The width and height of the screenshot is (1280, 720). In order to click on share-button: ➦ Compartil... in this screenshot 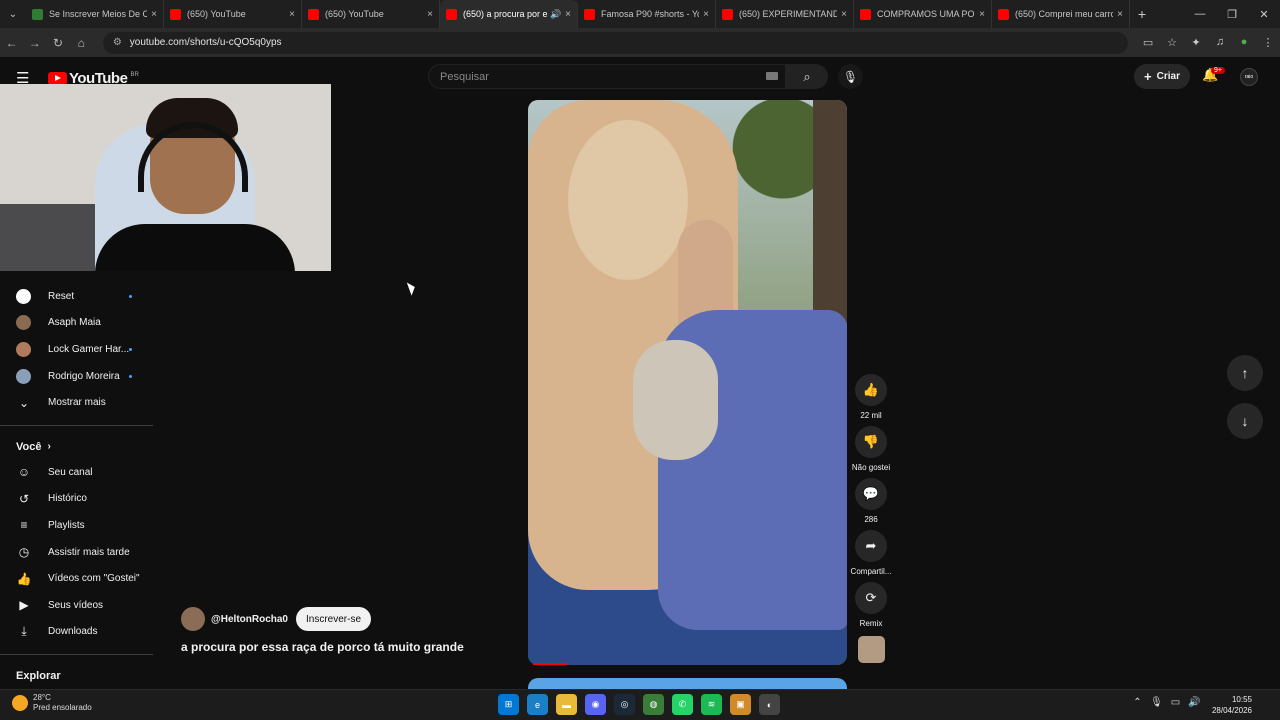, I will do `click(871, 553)`.